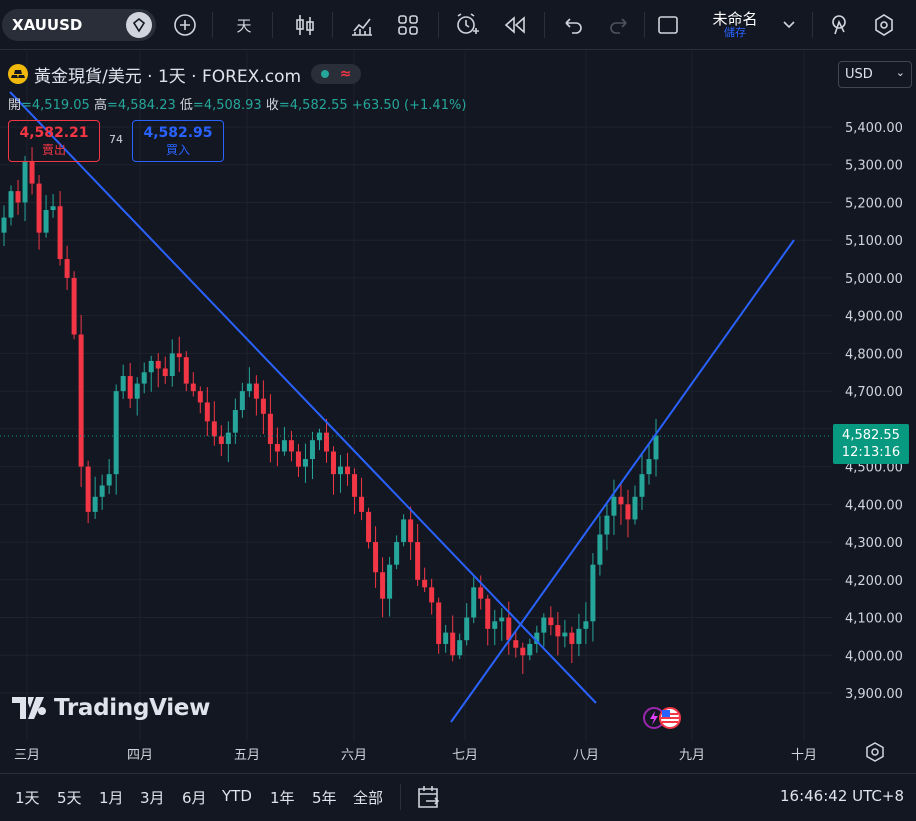 The image size is (916, 821). Describe the element at coordinates (362, 25) in the screenshot. I see `indicators-button` at that location.